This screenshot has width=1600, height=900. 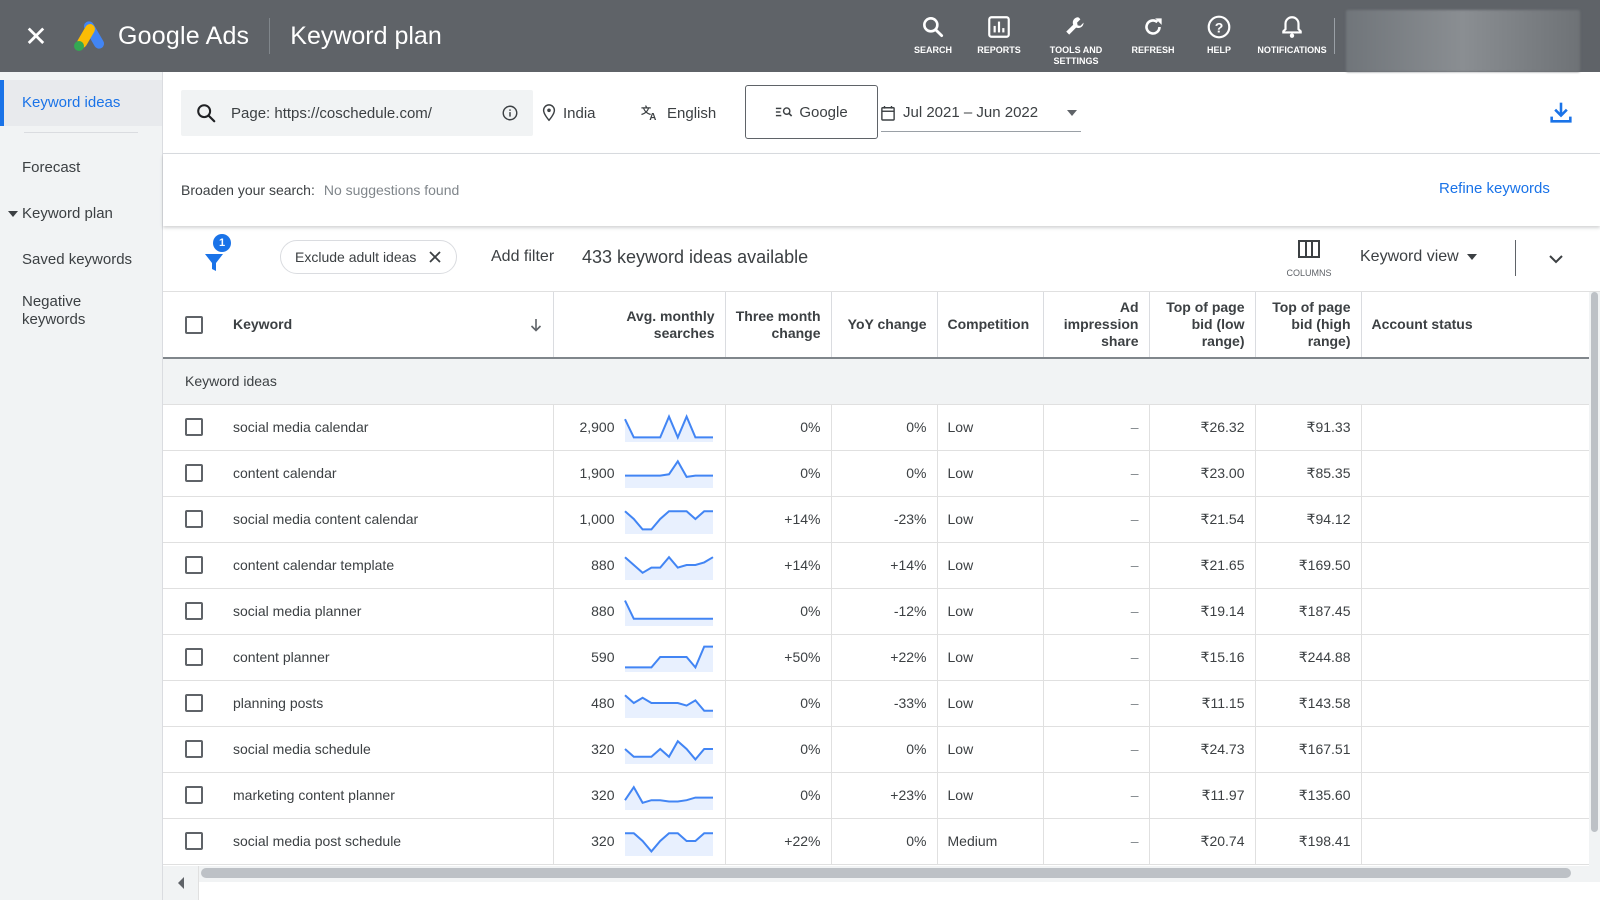 What do you see at coordinates (510, 113) in the screenshot?
I see `info-icon` at bounding box center [510, 113].